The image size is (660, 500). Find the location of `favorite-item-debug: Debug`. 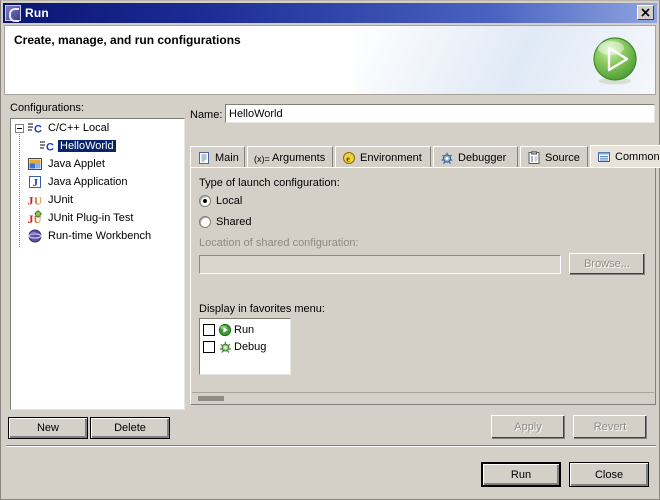

favorite-item-debug: Debug is located at coordinates (246, 346).